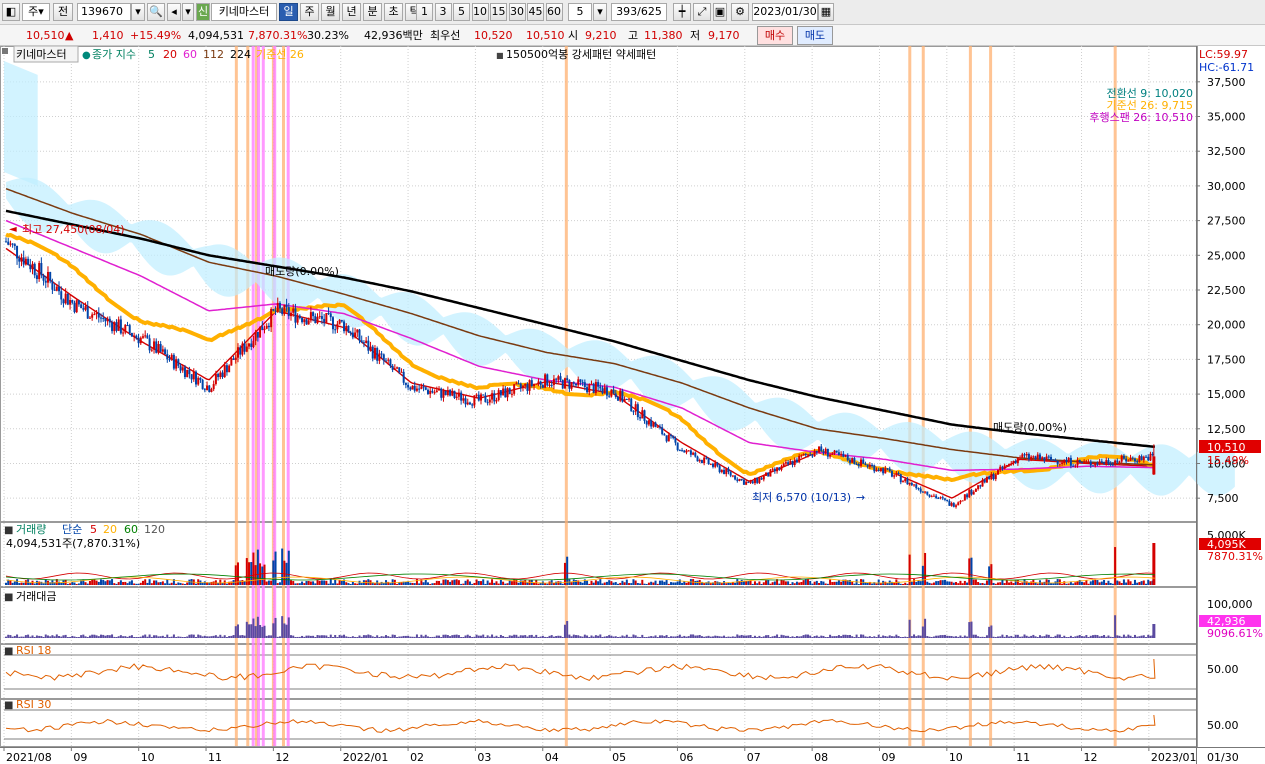 The height and width of the screenshot is (764, 1265). Describe the element at coordinates (639, 12) in the screenshot. I see `range-field: 393/625` at that location.